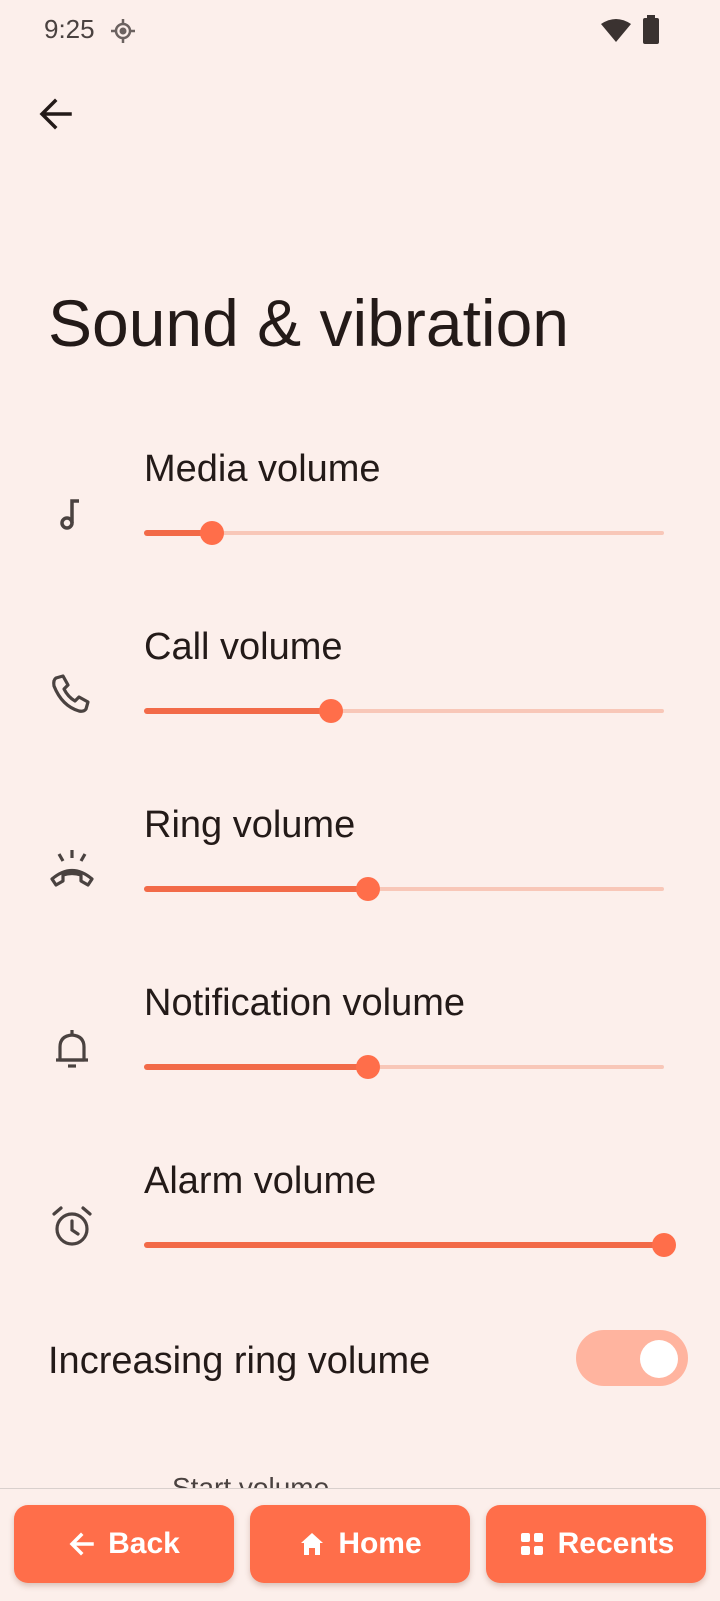  I want to click on increasing-ring-volume-toggle, so click(632, 1358).